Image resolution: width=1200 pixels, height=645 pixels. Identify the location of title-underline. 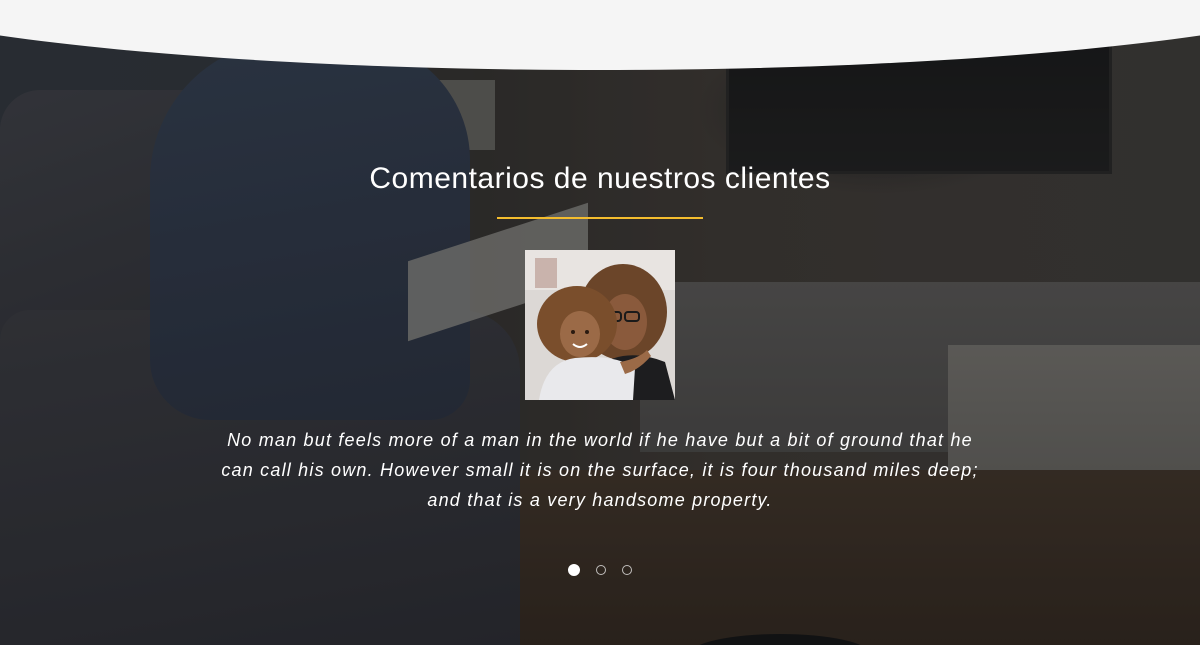
(600, 218).